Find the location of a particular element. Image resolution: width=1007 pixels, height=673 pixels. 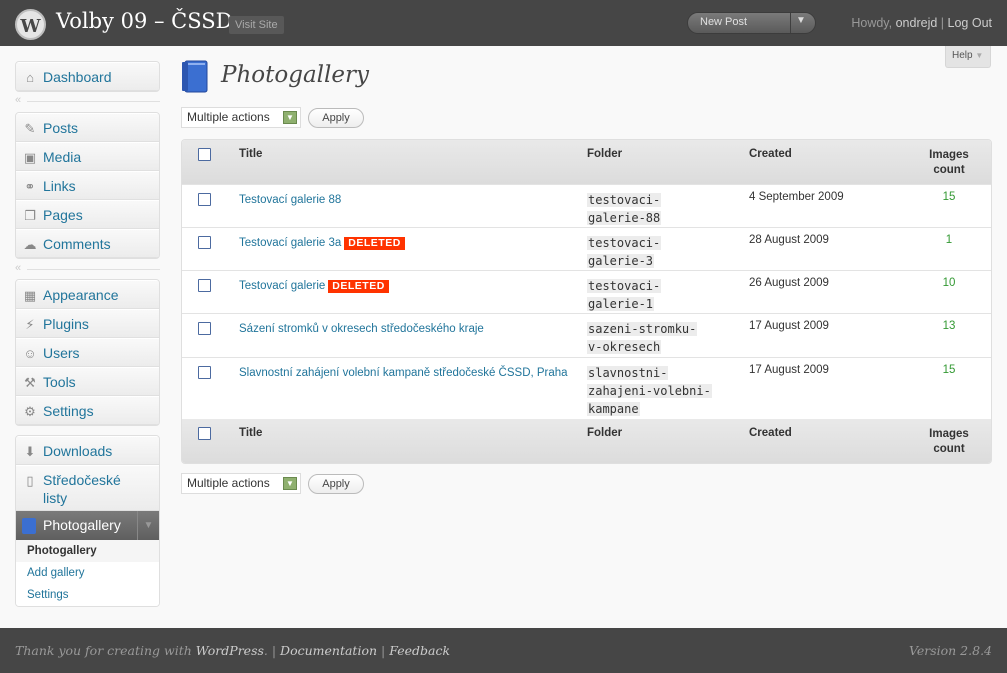

sidebar-item-tools: ⚒ Tools is located at coordinates (87, 381).